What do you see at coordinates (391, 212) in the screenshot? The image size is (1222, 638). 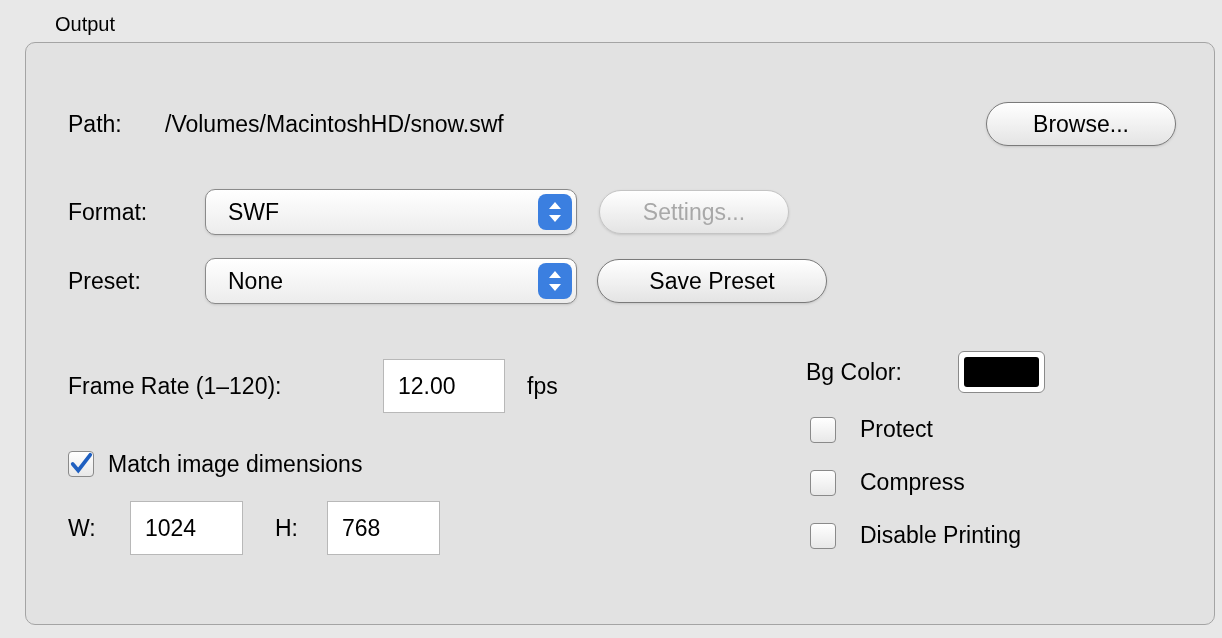 I see `popup-menu: SWF` at bounding box center [391, 212].